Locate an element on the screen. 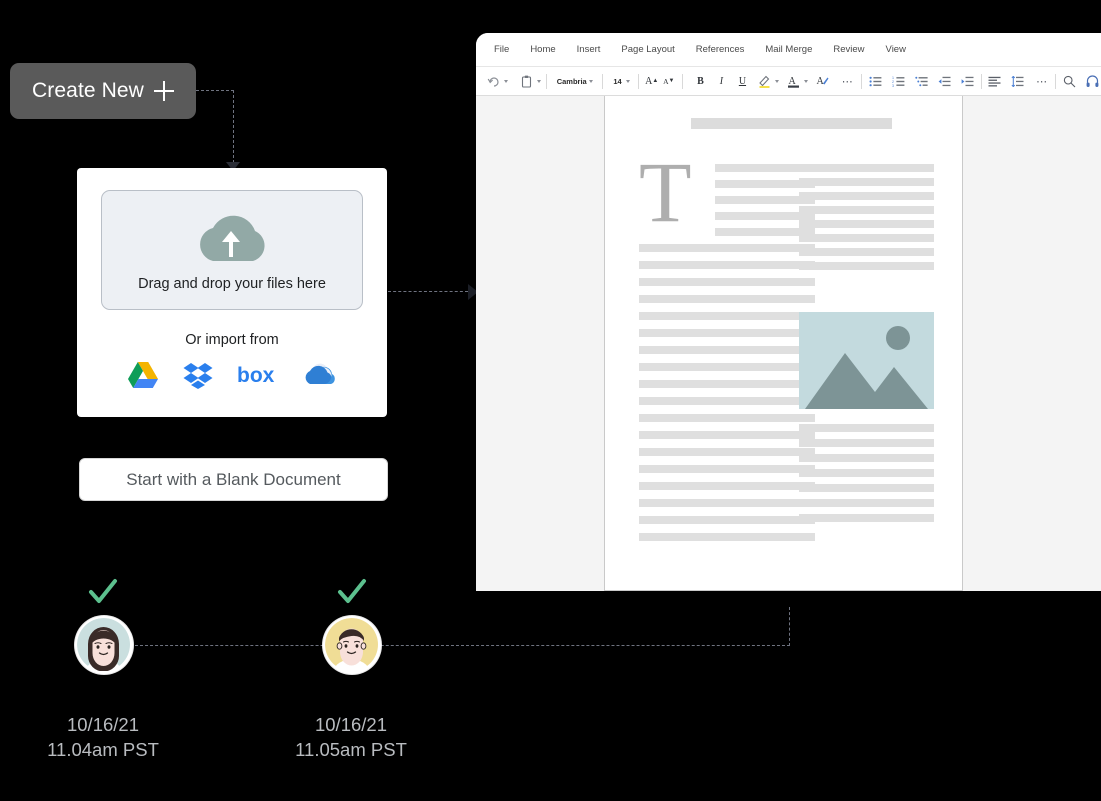 This screenshot has height=801, width=1101. bold-label: B is located at coordinates (700, 81).